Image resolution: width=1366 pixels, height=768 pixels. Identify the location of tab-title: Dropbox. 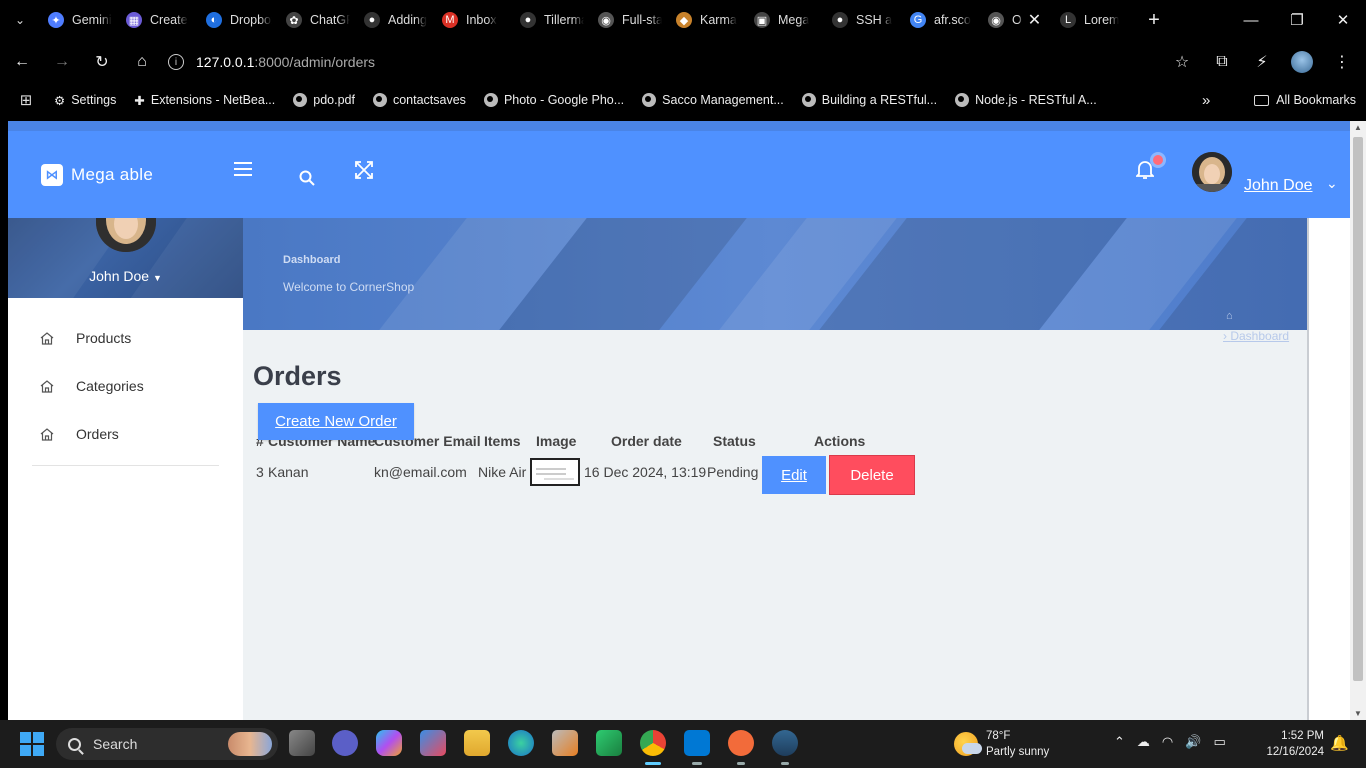
(251, 20).